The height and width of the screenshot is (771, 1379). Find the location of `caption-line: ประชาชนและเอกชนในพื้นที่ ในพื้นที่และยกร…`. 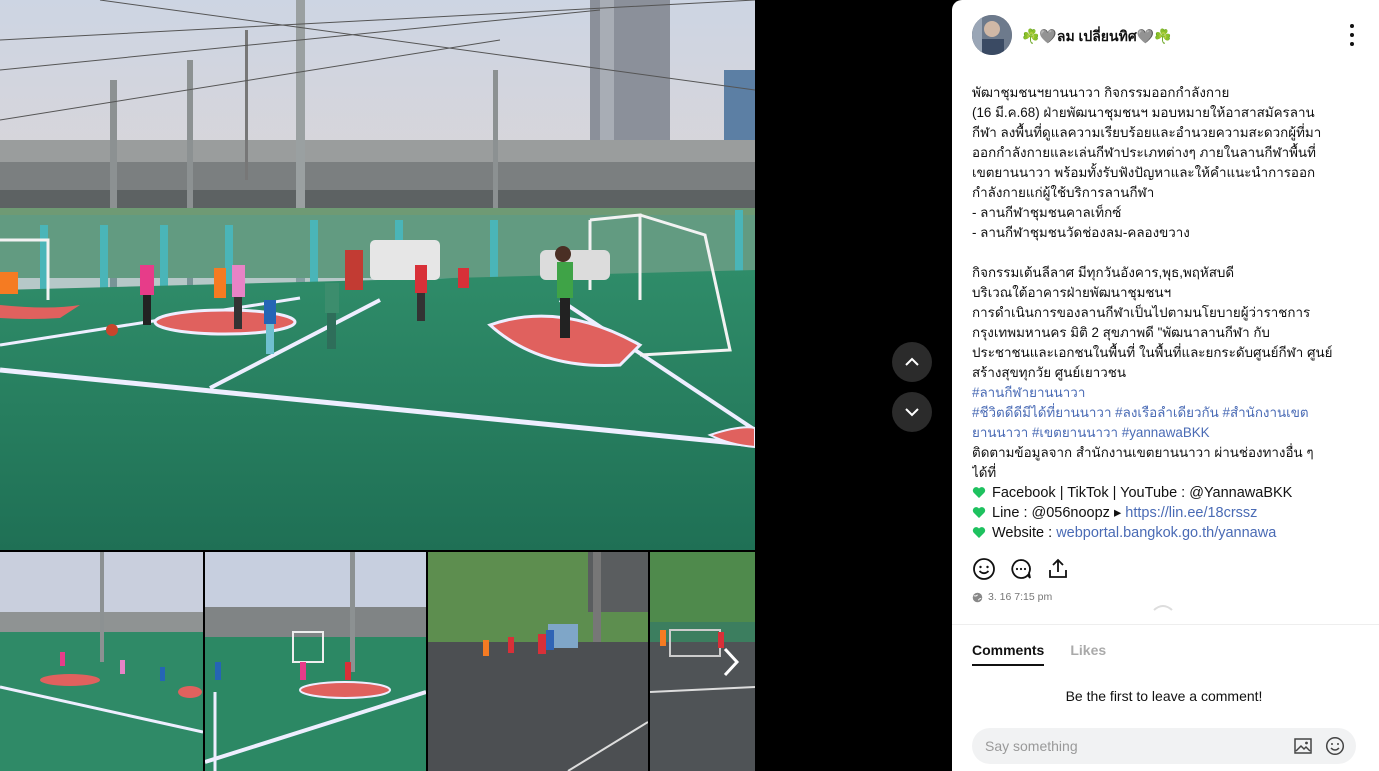

caption-line: ประชาชนและเอกชนในพื้นที่ ในพื้นที่และยกร… is located at coordinates (1152, 352).